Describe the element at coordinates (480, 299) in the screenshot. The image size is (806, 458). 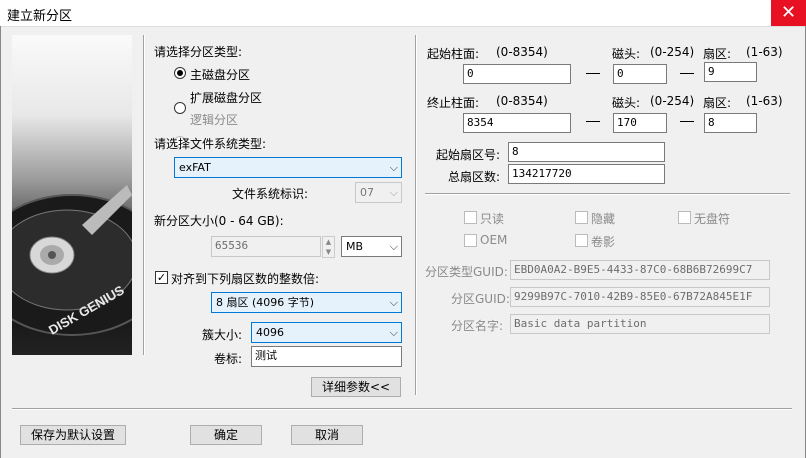
I see `guid-label: 分区GUID:` at that location.